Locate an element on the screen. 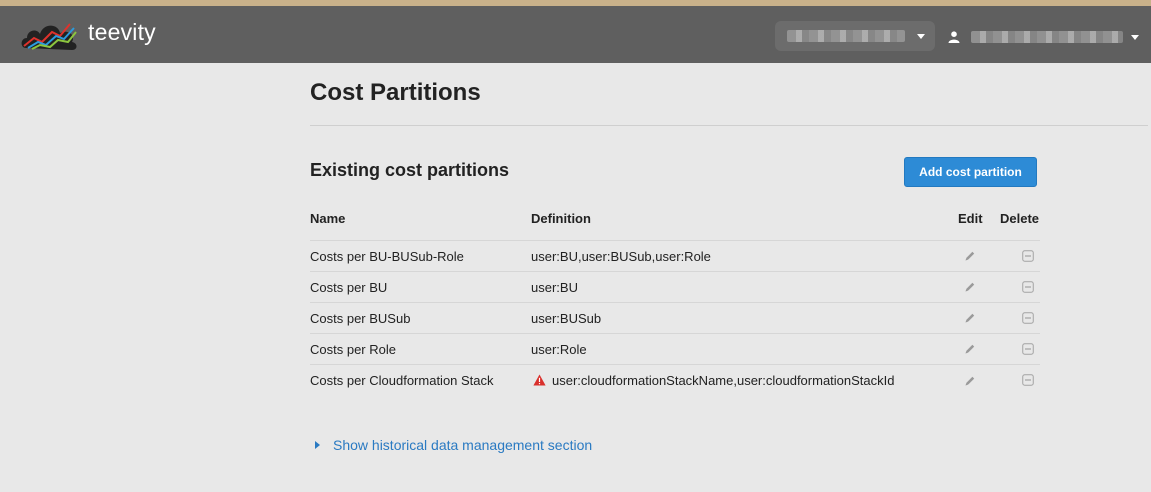 The height and width of the screenshot is (492, 1151). teevity-logo-icon is located at coordinates (51, 35).